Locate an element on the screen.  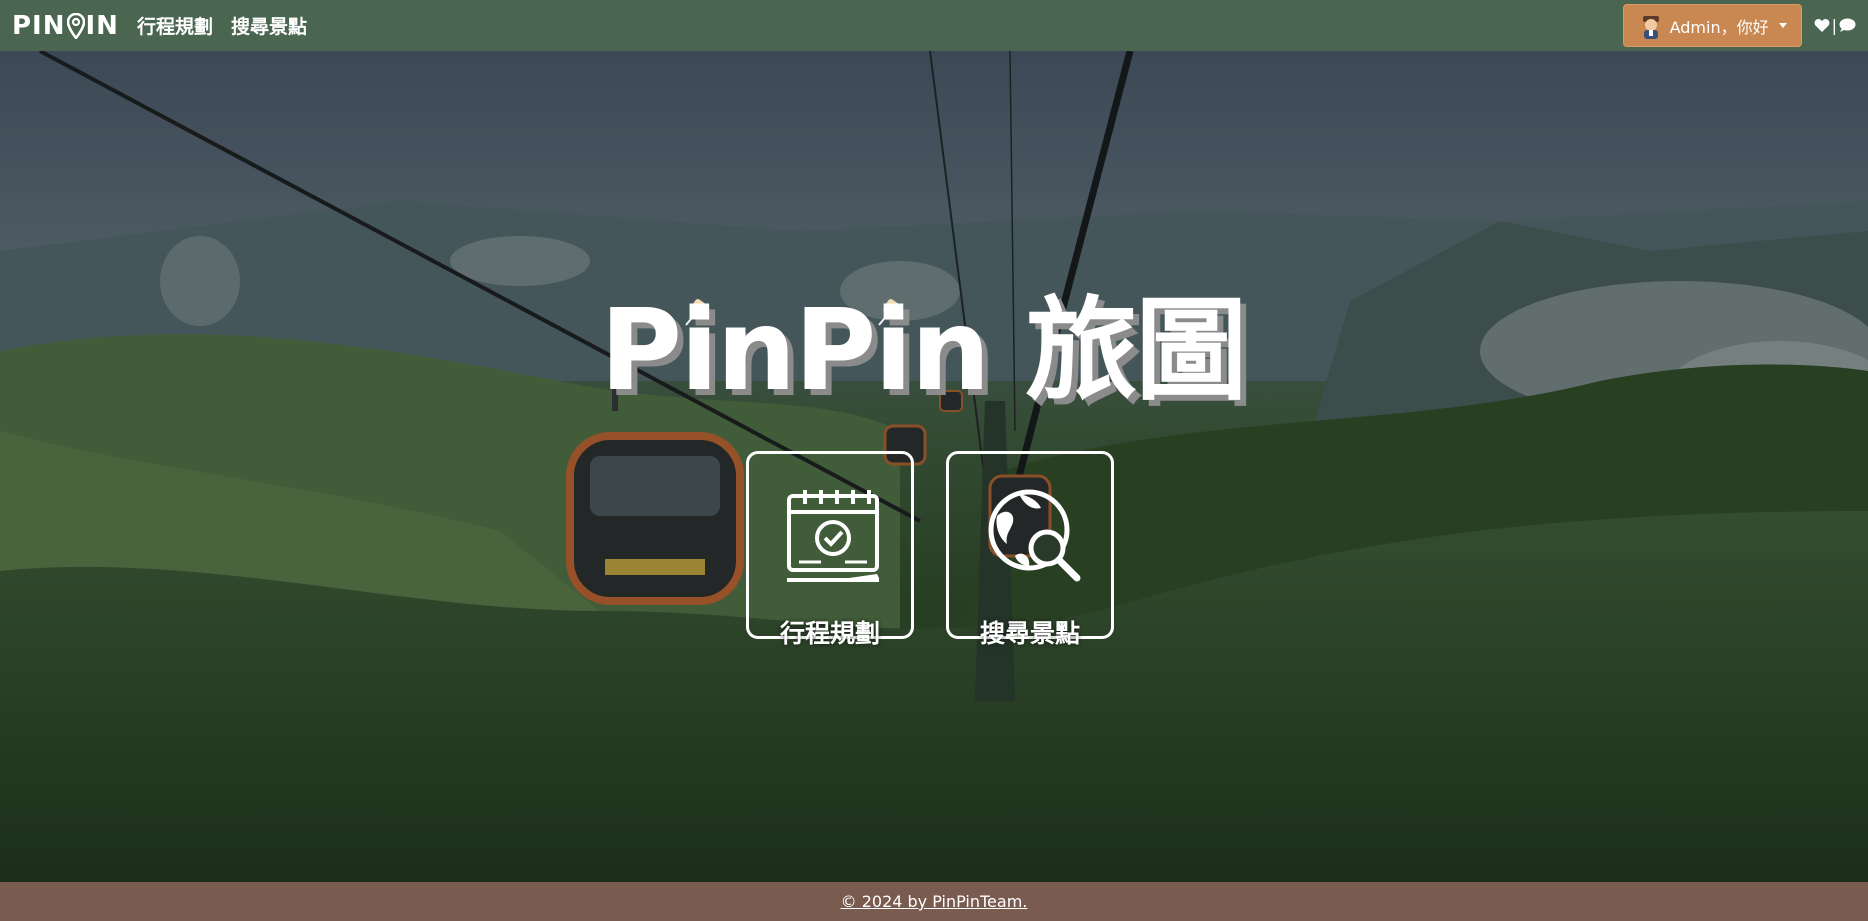
brand-logo: PIN IN is located at coordinates (65, 26).